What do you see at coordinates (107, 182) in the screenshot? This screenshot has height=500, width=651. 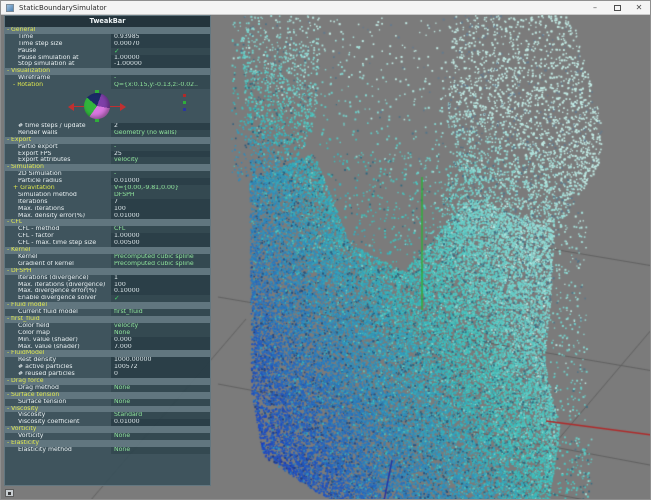 I see `param-row-particle-radius: Particle radius 0.01000` at bounding box center [107, 182].